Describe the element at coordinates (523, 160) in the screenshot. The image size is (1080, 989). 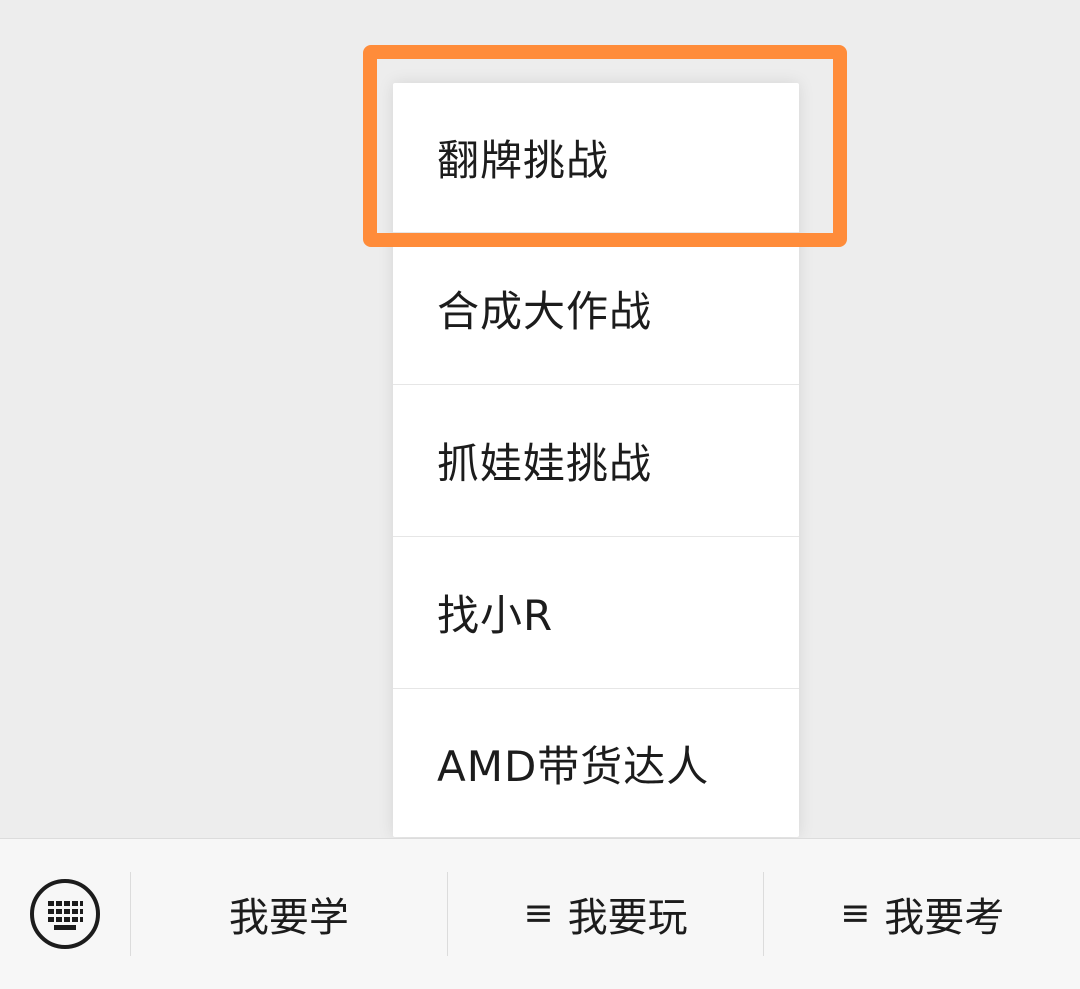
I see `menu-item-label: 翻牌挑战` at that location.